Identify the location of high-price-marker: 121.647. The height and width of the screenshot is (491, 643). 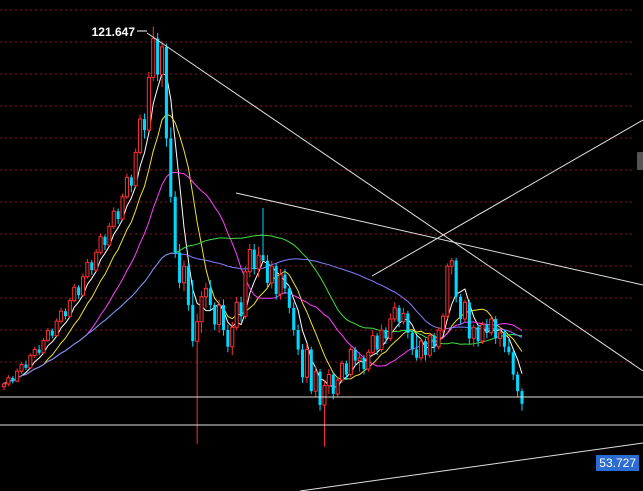
(119, 32).